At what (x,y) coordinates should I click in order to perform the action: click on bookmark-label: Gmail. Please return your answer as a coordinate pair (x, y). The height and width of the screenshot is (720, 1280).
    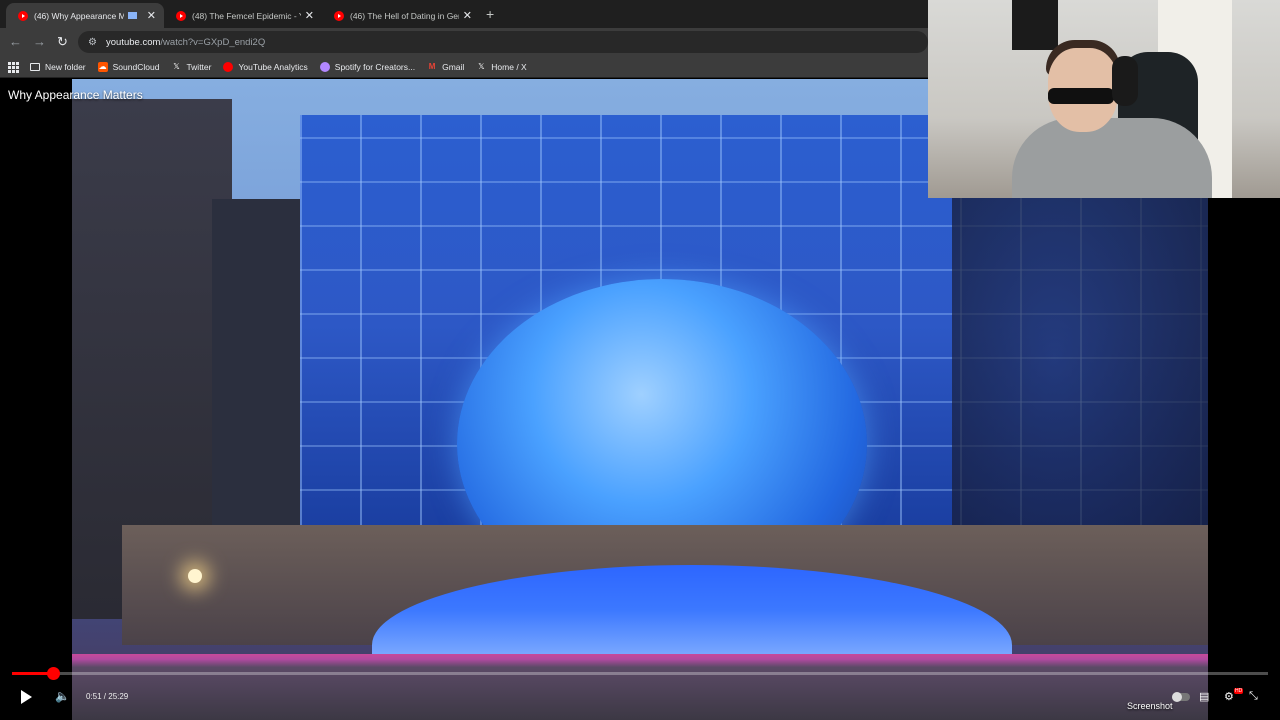
    Looking at the image, I should click on (453, 66).